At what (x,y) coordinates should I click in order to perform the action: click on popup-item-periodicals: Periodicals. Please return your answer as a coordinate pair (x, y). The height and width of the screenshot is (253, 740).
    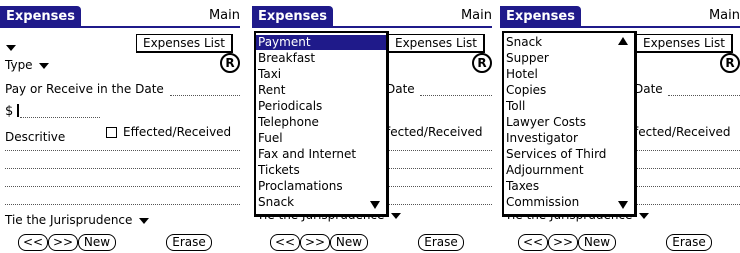
    Looking at the image, I should click on (321, 106).